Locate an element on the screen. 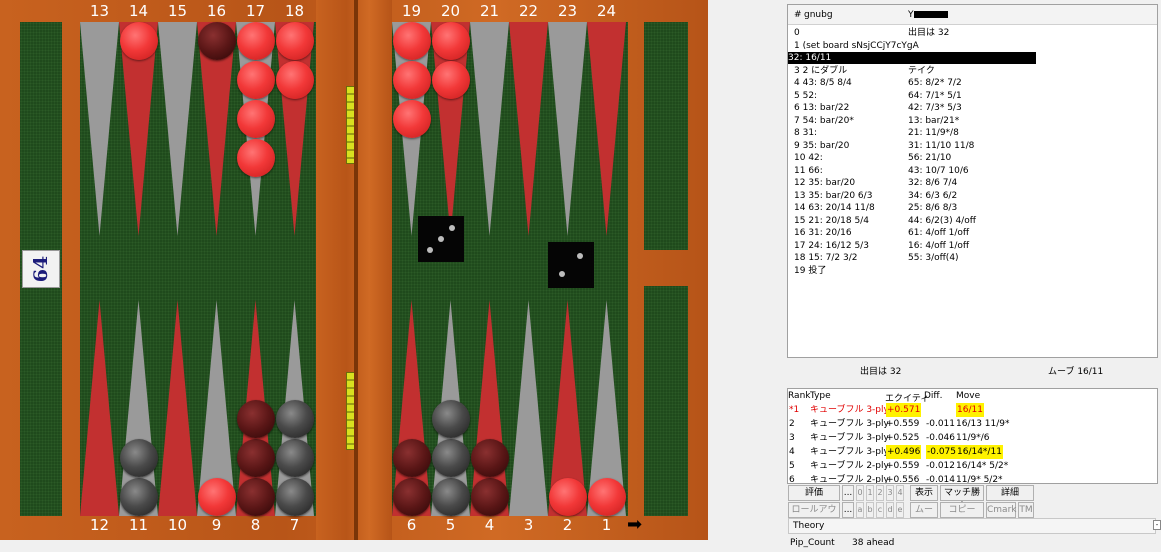 The image size is (1161, 552). move-list-row: 17 24: 16/12 5/3 16: 4/off 1/off is located at coordinates (972, 246).